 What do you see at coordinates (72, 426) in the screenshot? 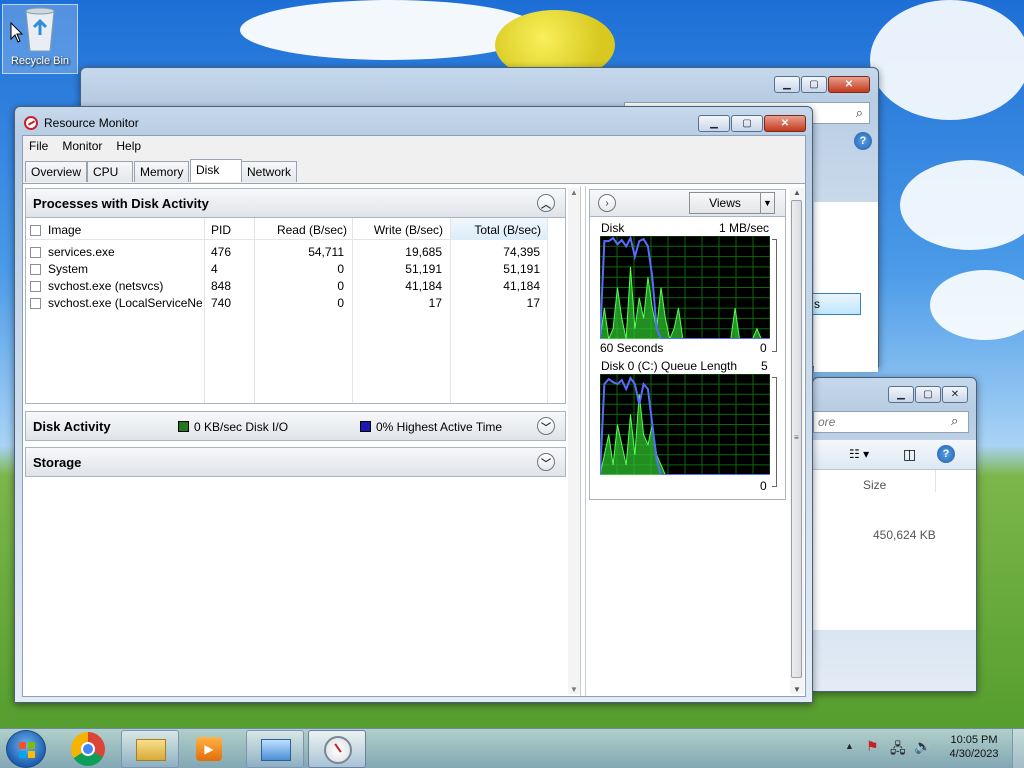
I see `disk-activity-title: Disk Activity` at bounding box center [72, 426].